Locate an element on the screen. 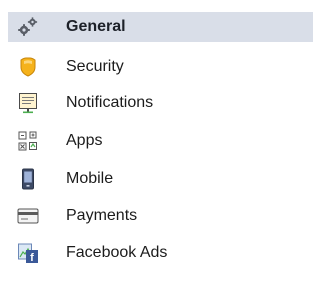 The image size is (321, 293). sidebar-item-label: Apps is located at coordinates (84, 140).